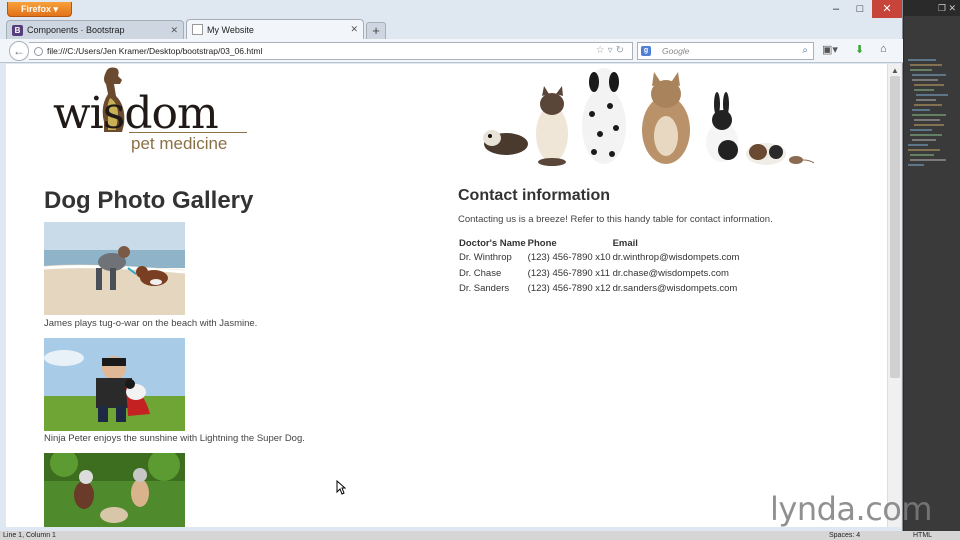  Describe the element at coordinates (942, 8) in the screenshot. I see `restore-icon: ❐` at that location.